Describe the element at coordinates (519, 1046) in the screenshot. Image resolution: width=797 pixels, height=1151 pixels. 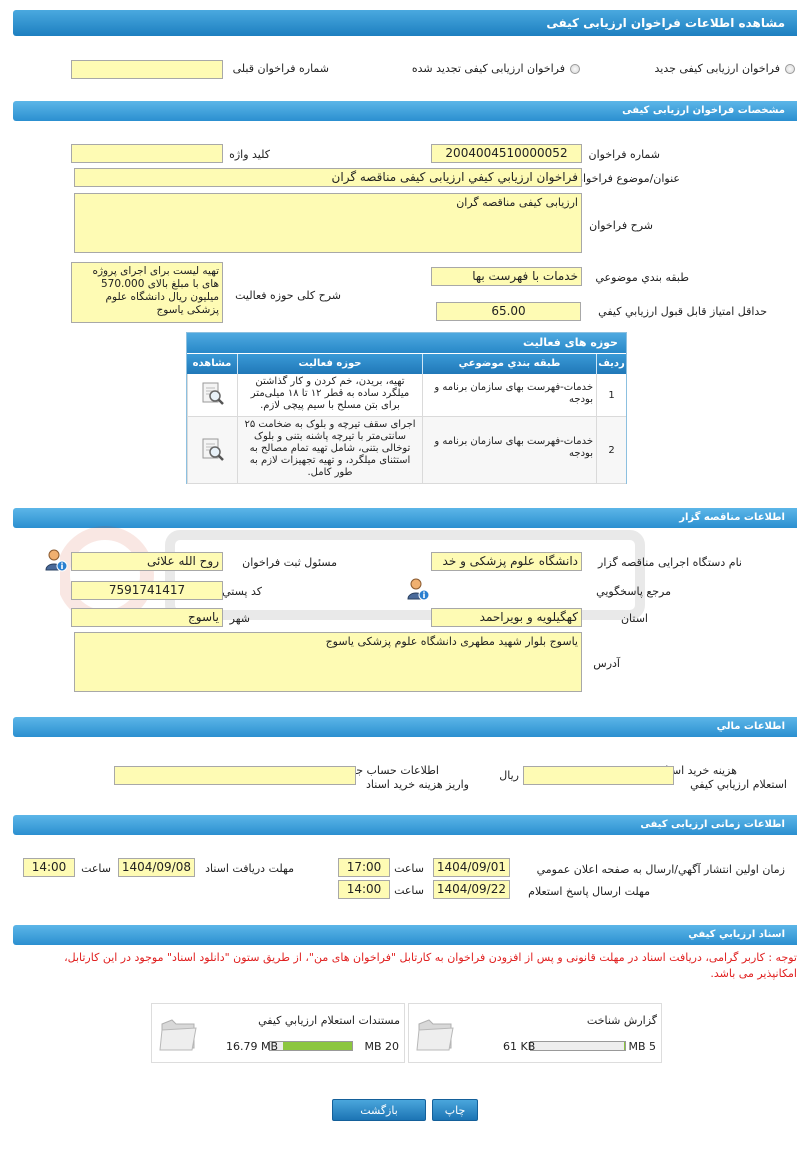
I see `document-file-size: 61 KB` at that location.